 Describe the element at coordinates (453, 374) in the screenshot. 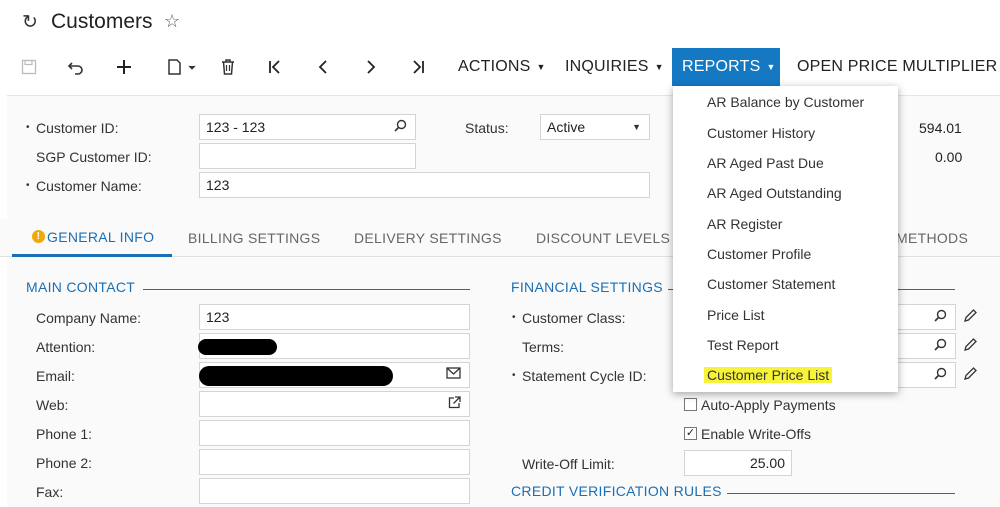

I see `mail-icon` at that location.